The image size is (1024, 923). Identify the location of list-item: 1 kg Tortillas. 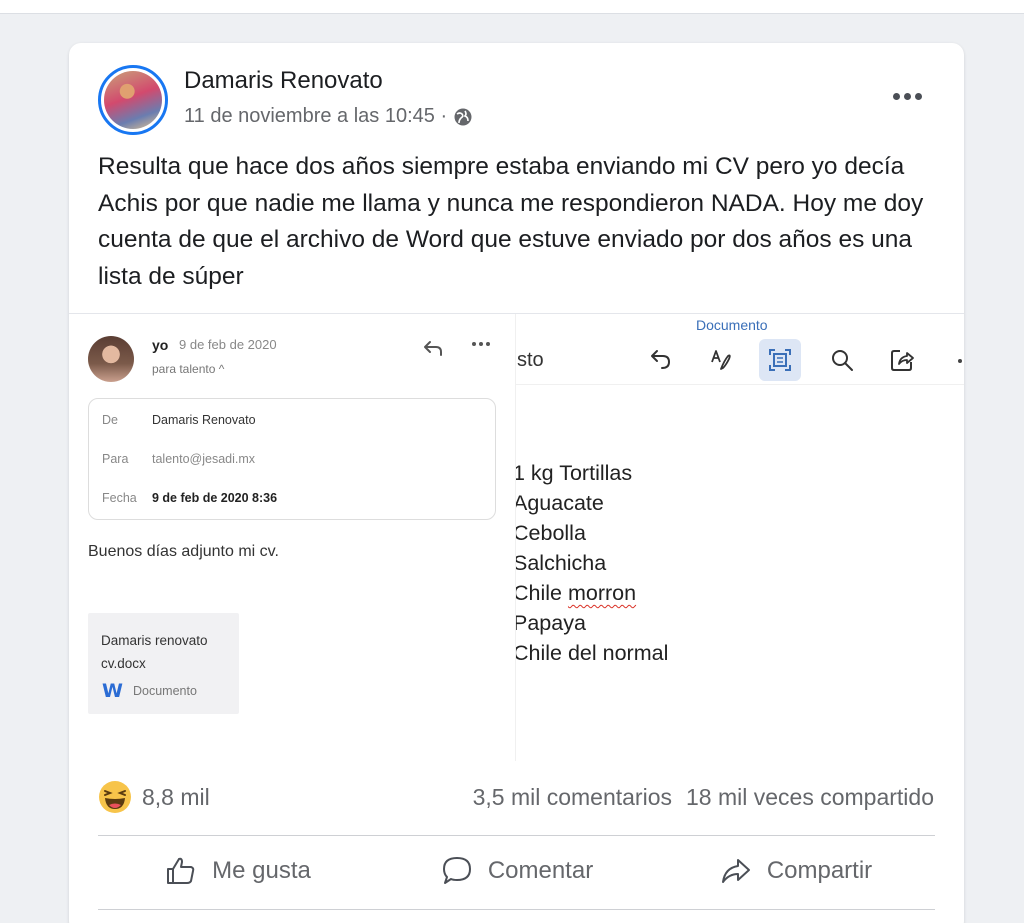
(574, 473).